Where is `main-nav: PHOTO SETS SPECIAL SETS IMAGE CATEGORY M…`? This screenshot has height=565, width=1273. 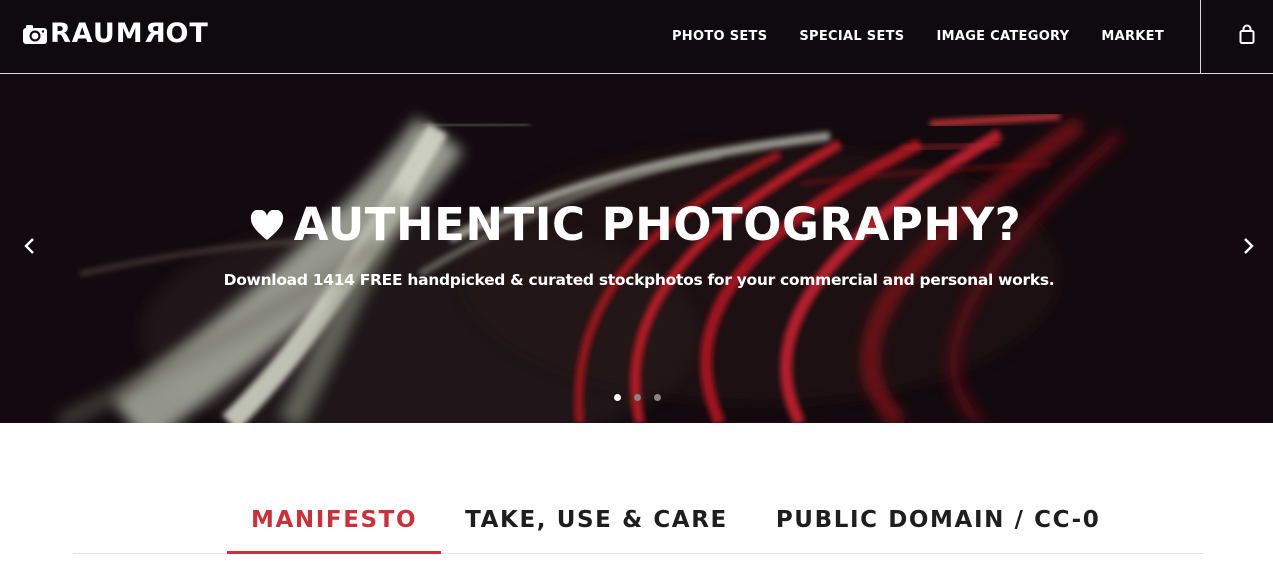 main-nav: PHOTO SETS SPECIAL SETS IMAGE CATEGORY M… is located at coordinates (918, 36).